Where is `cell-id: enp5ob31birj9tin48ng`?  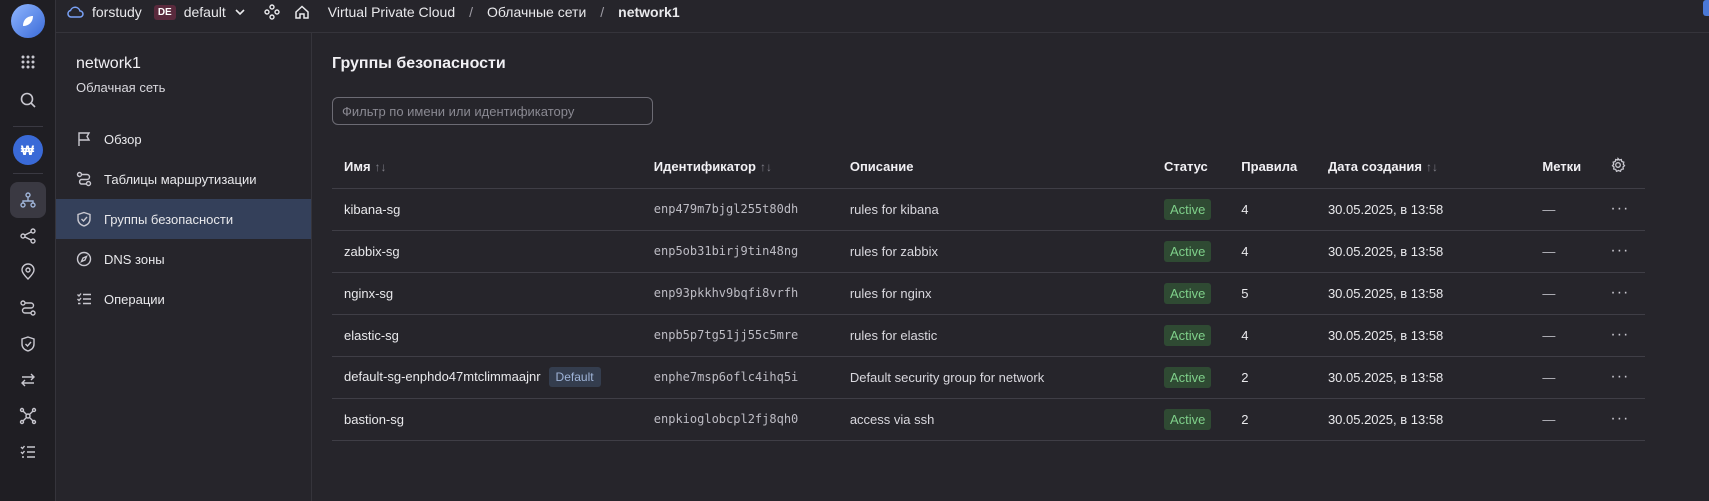 cell-id: enp5ob31birj9tin48ng is located at coordinates (739, 251).